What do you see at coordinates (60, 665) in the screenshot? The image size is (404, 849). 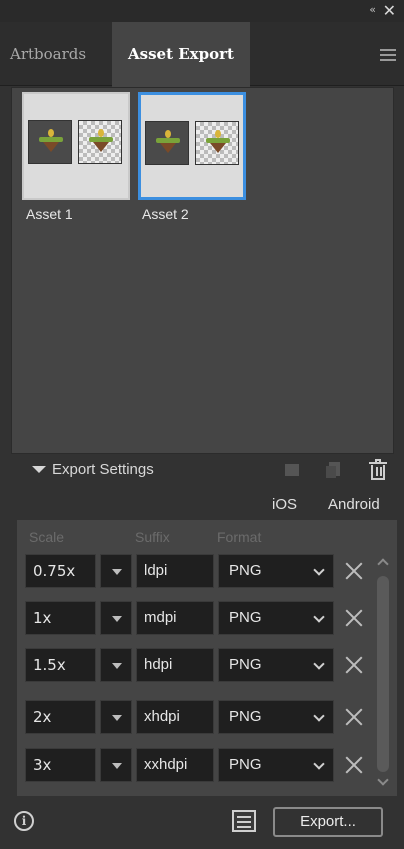 I see `scale-input: 1.5x` at bounding box center [60, 665].